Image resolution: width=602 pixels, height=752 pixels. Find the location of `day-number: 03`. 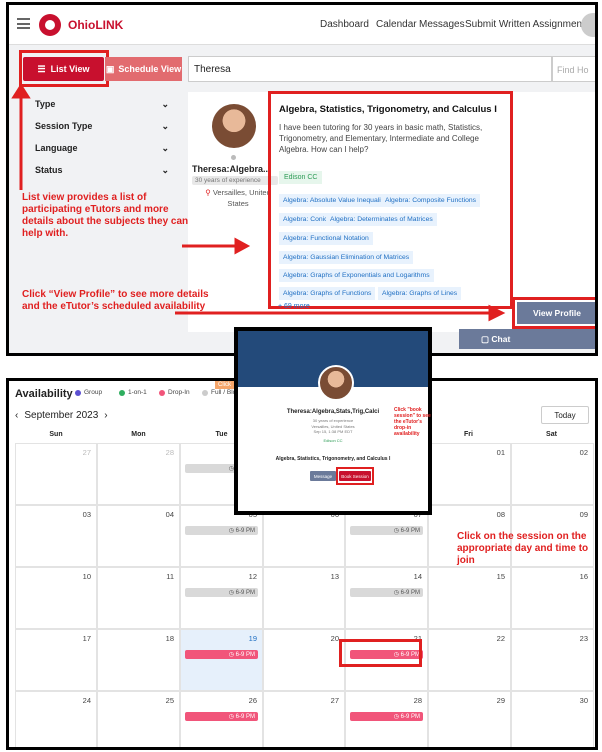

day-number: 03 is located at coordinates (86, 514).